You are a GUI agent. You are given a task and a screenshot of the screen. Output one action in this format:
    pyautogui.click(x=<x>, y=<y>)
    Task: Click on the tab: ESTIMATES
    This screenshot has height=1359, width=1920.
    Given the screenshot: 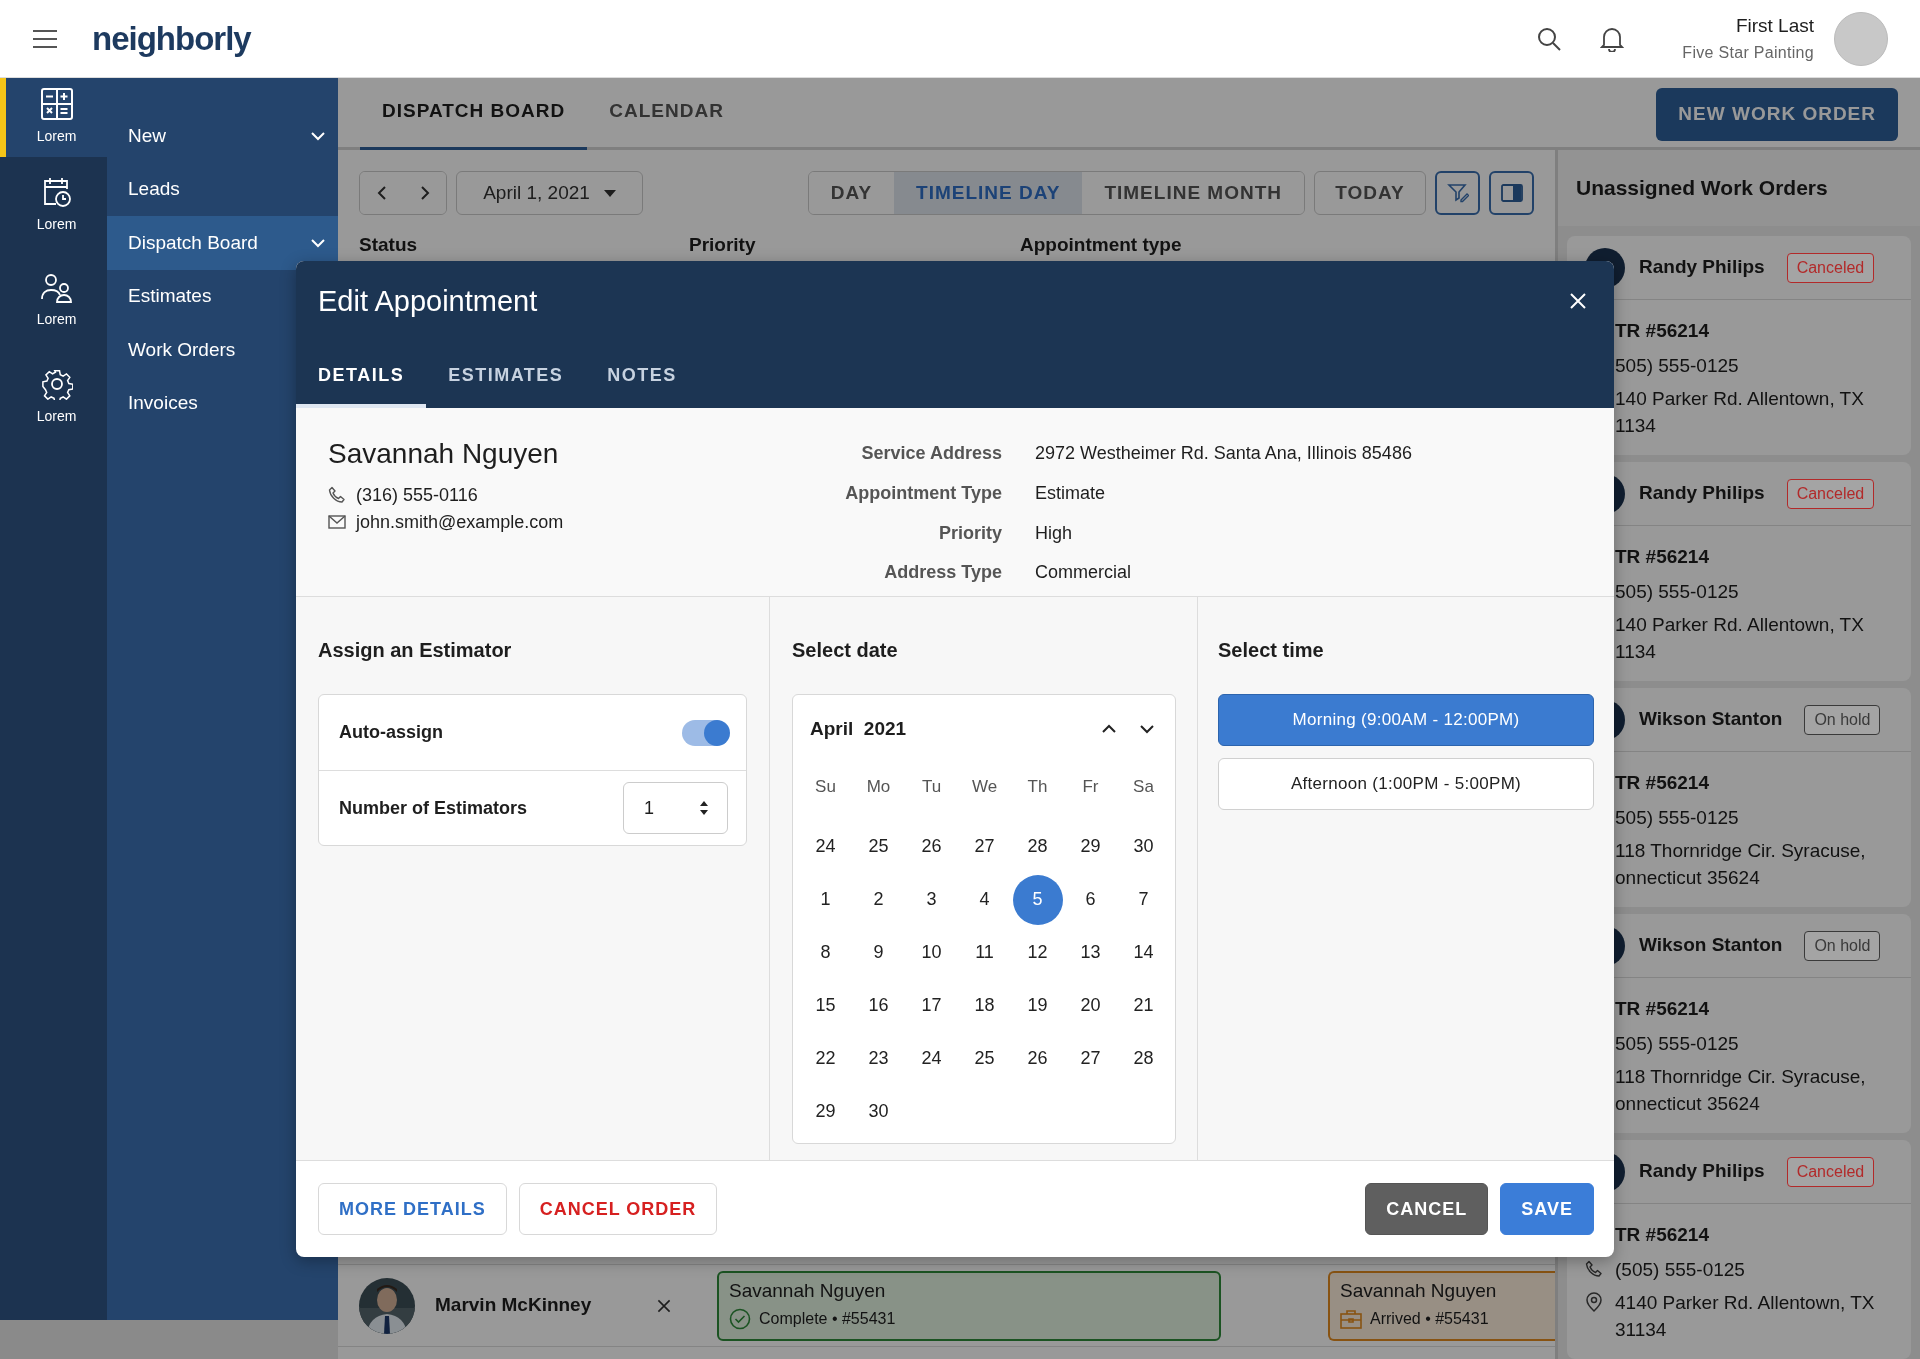 What is the action you would take?
    pyautogui.click(x=506, y=377)
    